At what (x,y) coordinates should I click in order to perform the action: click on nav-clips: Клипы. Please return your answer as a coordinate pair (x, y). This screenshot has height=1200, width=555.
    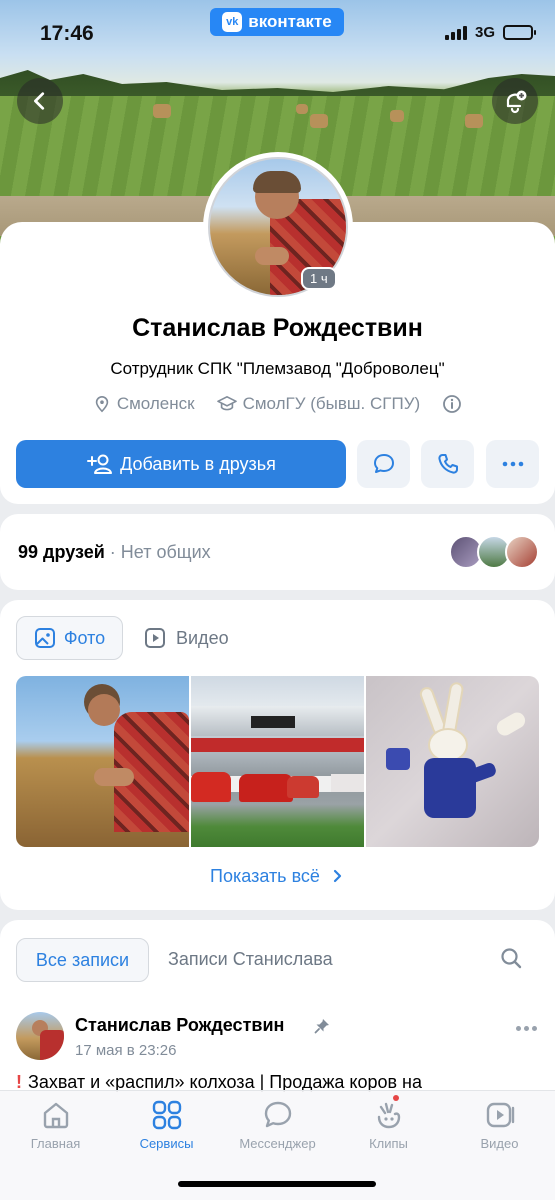
    Looking at the image, I should click on (388, 1126).